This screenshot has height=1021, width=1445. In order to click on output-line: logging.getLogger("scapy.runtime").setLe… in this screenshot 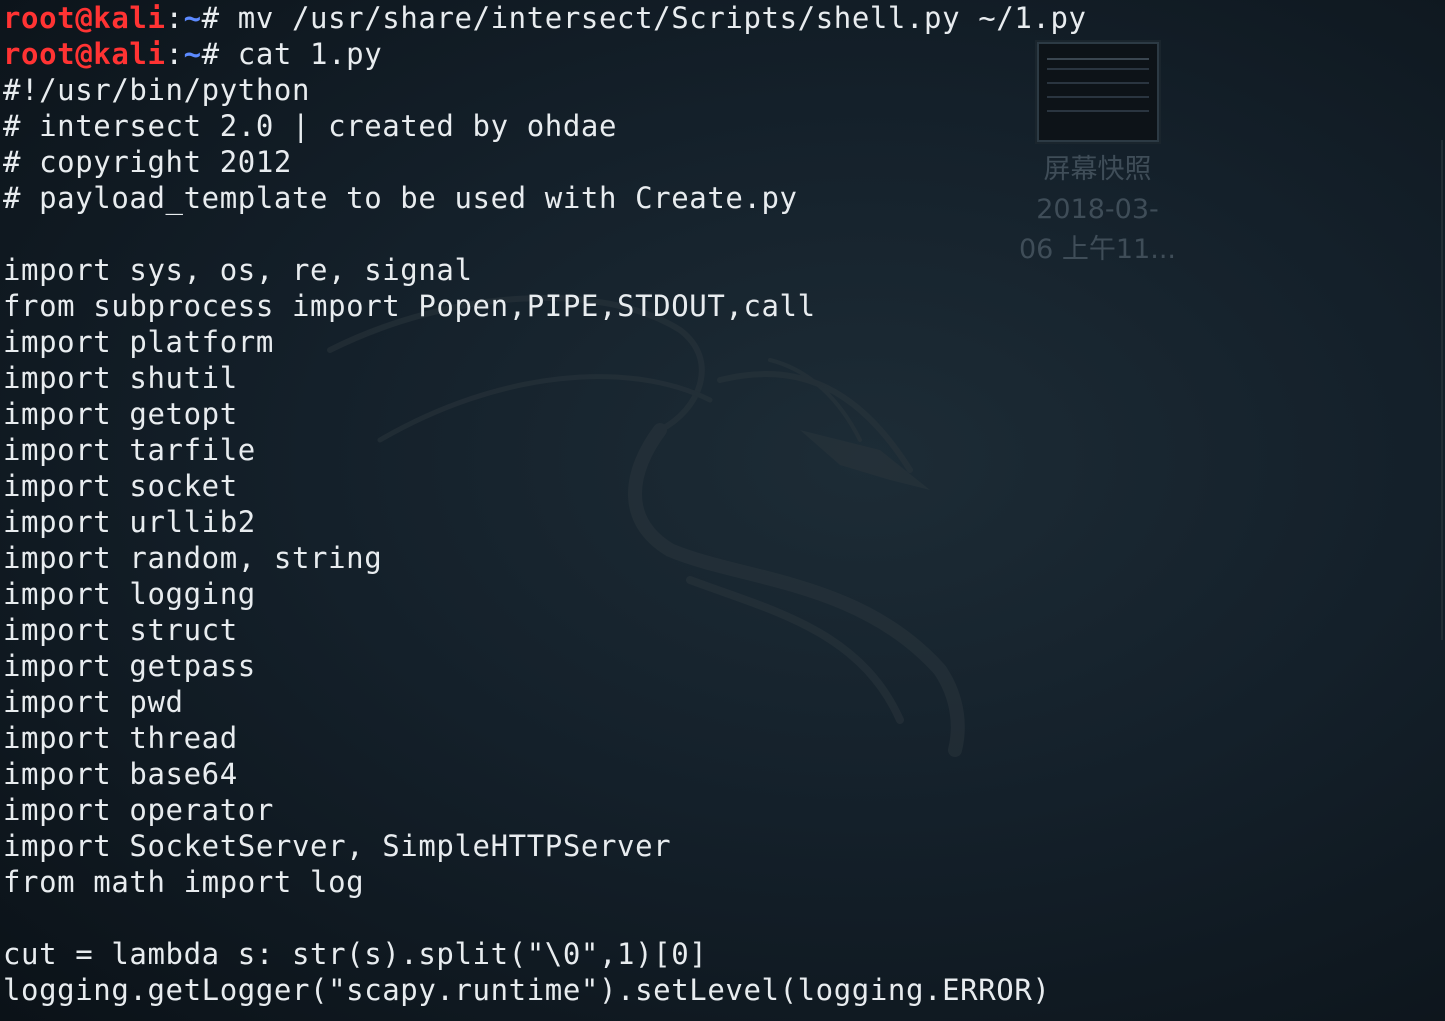, I will do `click(527, 990)`.